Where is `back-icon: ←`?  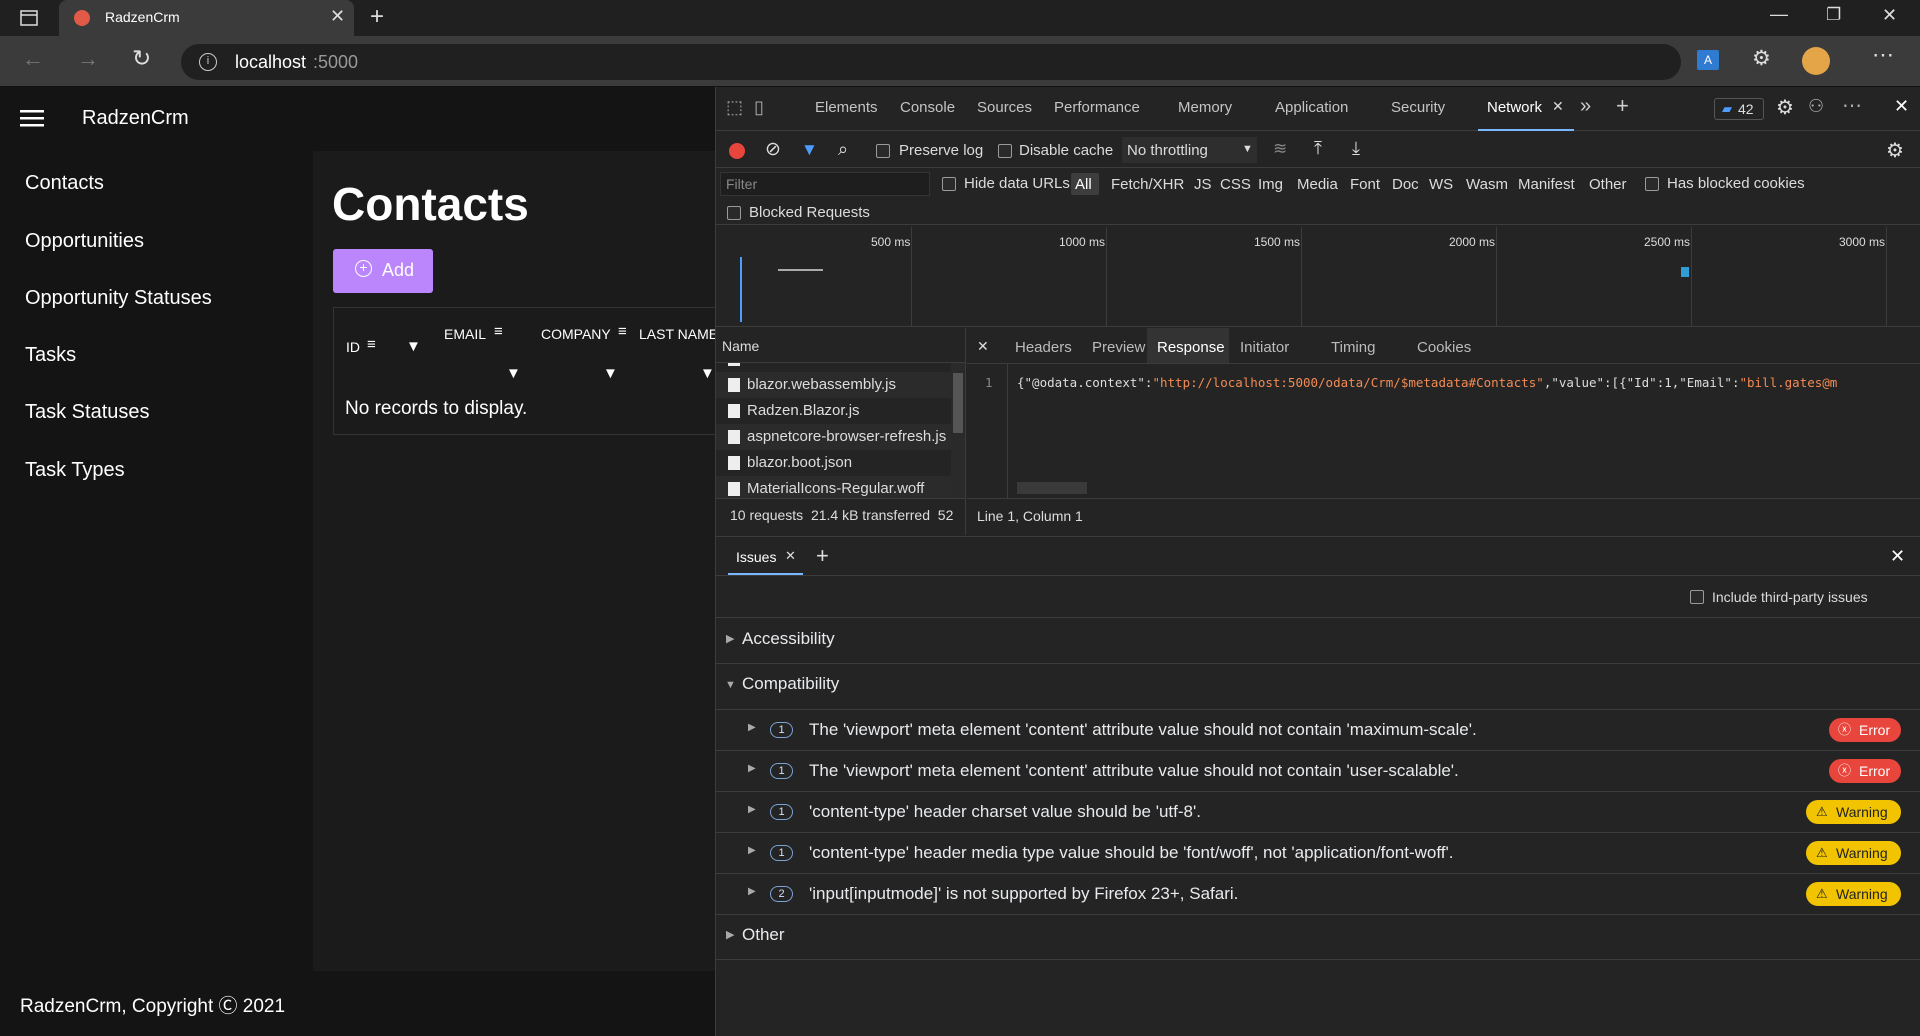 back-icon: ← is located at coordinates (33, 59).